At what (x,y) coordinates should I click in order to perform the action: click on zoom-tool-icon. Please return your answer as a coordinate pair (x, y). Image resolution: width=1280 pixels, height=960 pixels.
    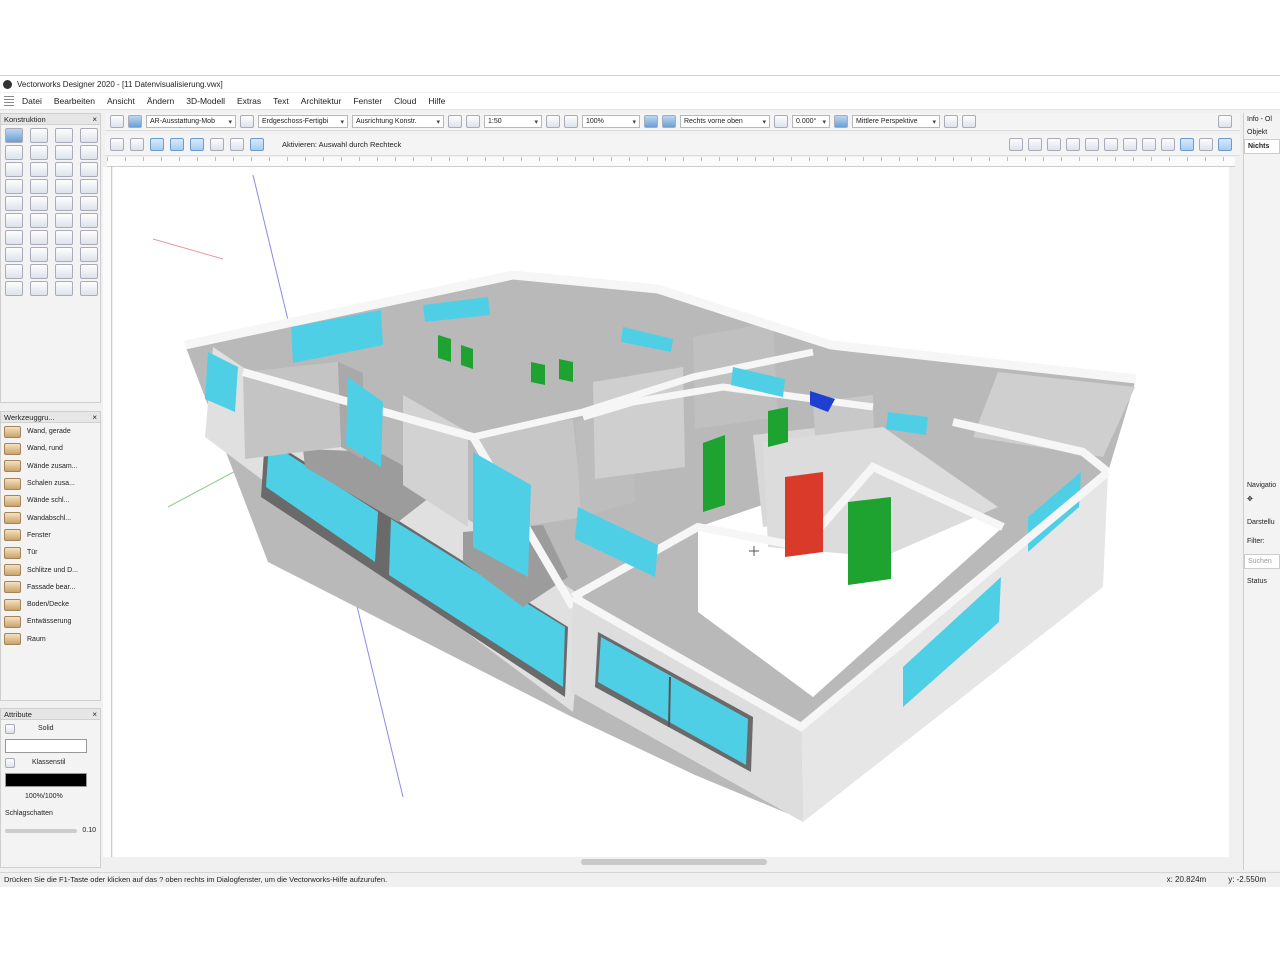
    Looking at the image, I should click on (39, 135).